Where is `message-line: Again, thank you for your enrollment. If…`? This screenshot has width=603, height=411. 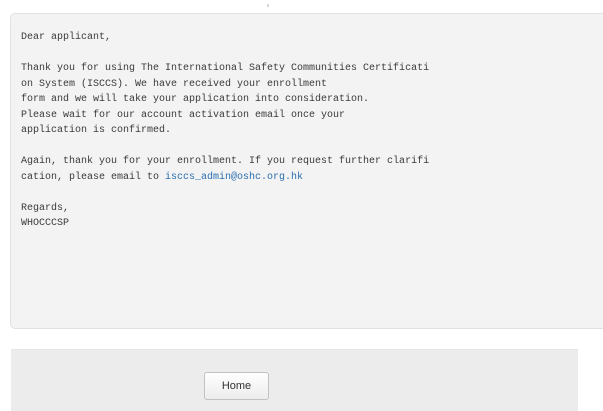
message-line: Again, thank you for your enrollment. If… is located at coordinates (225, 161).